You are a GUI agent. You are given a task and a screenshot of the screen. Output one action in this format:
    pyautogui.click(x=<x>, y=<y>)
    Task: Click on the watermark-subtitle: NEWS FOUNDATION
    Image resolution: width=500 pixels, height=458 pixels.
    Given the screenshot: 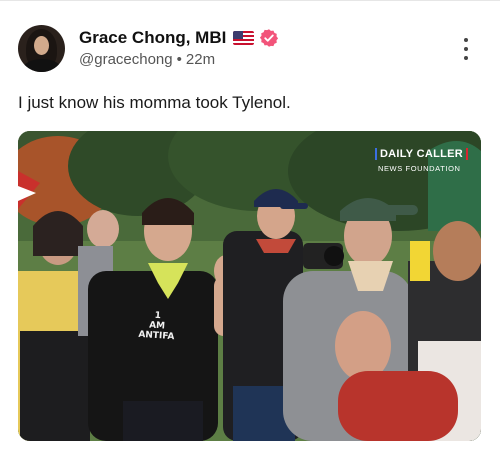 What is the action you would take?
    pyautogui.click(x=419, y=168)
    